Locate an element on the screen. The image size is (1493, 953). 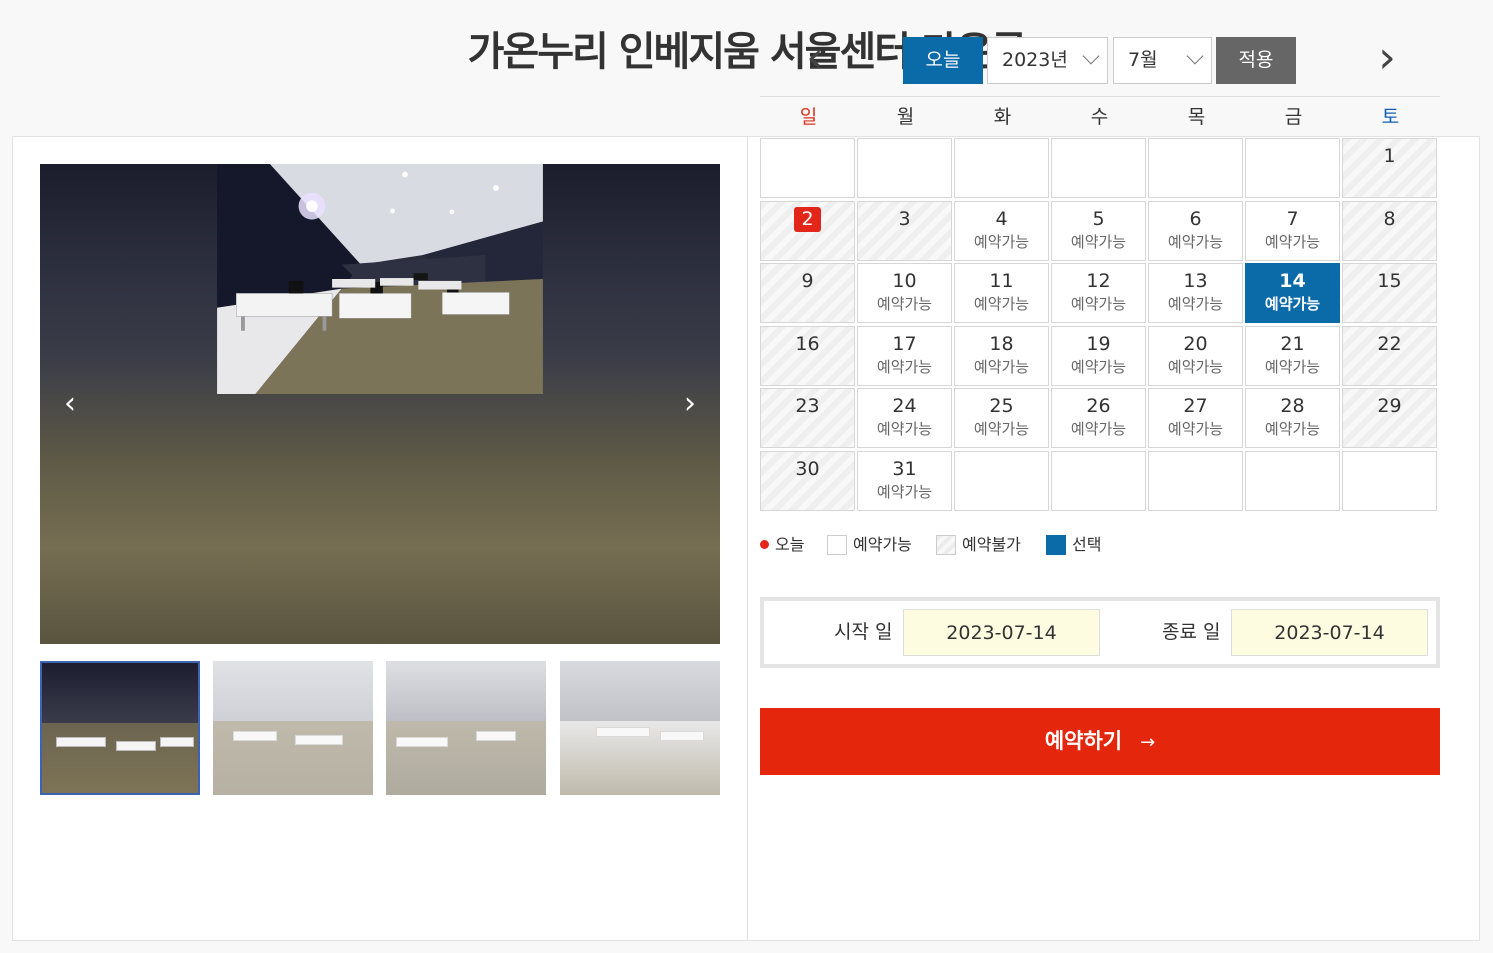
calendar-day-17: 17 예약가능 is located at coordinates (904, 355).